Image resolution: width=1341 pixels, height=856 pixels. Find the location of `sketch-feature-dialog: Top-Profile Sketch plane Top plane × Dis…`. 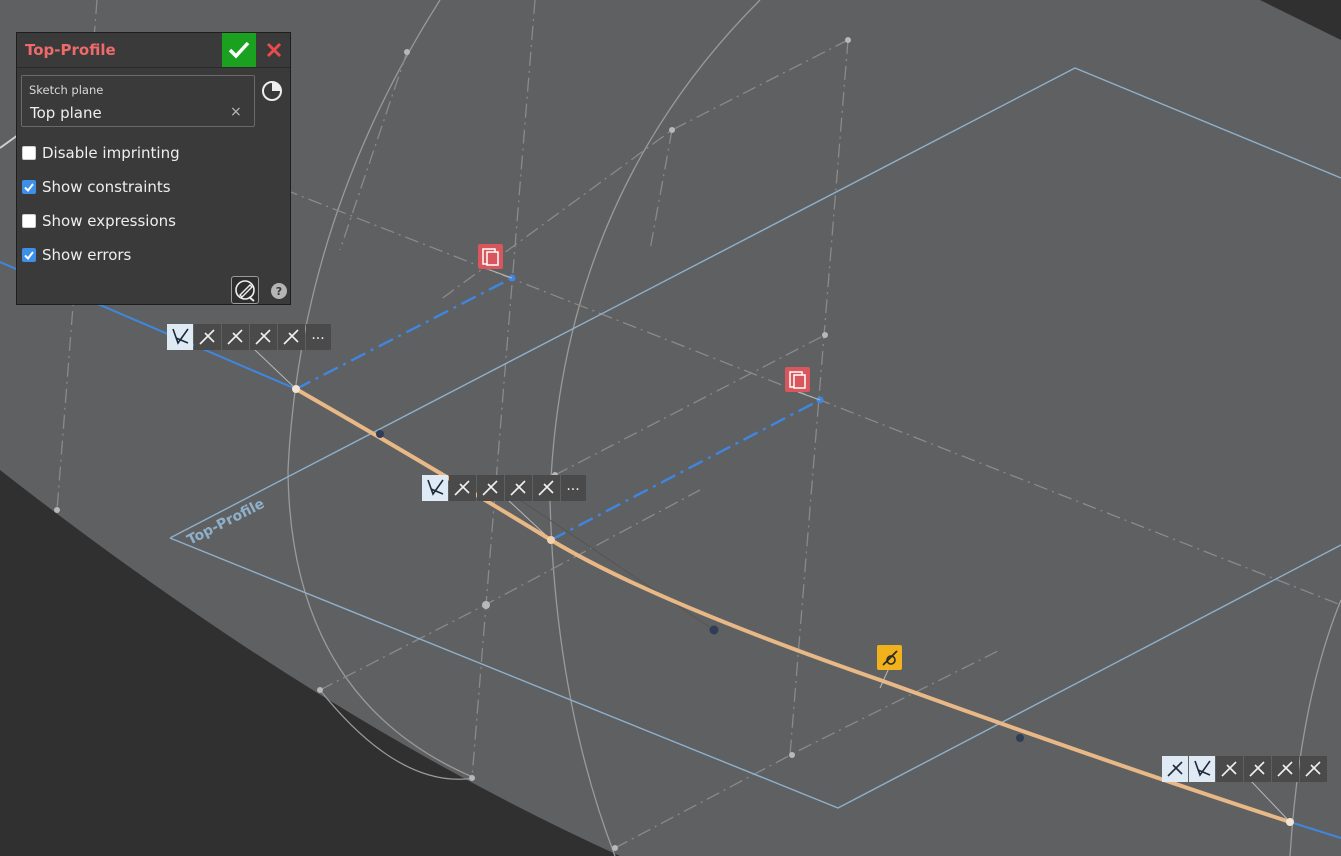

sketch-feature-dialog: Top-Profile Sketch plane Top plane × Dis… is located at coordinates (153, 168).